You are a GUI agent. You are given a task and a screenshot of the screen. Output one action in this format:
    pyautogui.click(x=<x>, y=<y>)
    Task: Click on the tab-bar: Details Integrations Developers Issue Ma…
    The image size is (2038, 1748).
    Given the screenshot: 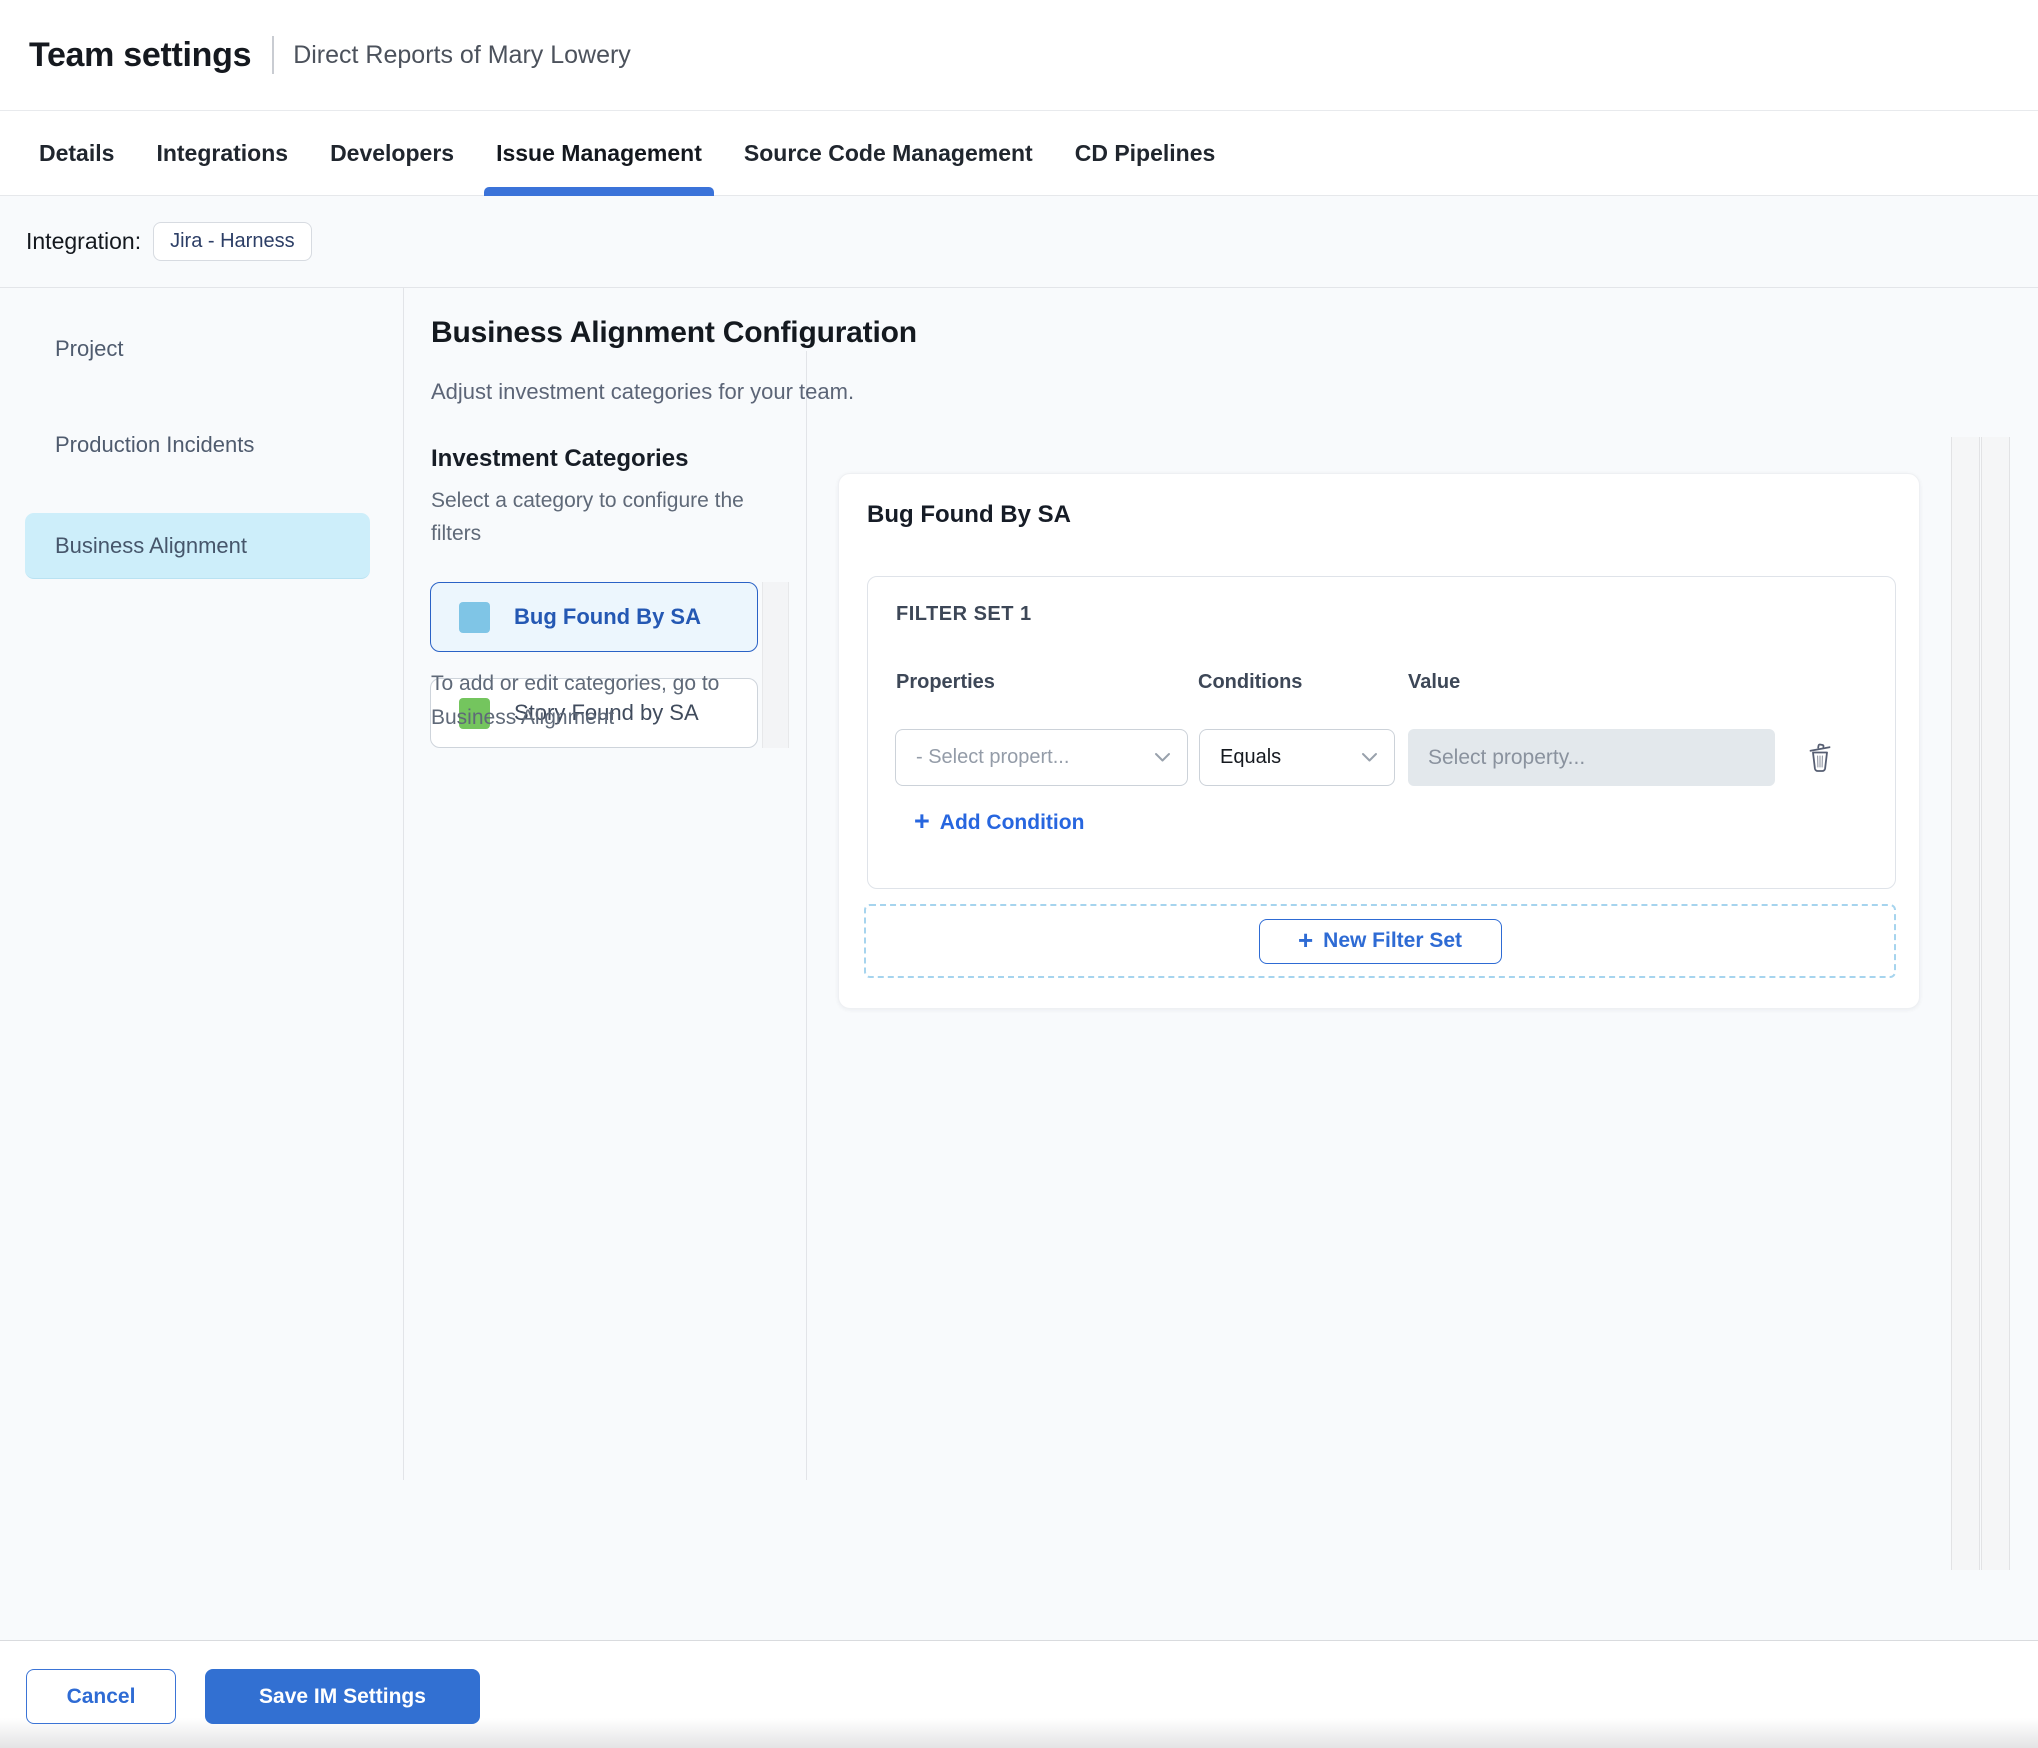 What is the action you would take?
    pyautogui.click(x=1019, y=153)
    